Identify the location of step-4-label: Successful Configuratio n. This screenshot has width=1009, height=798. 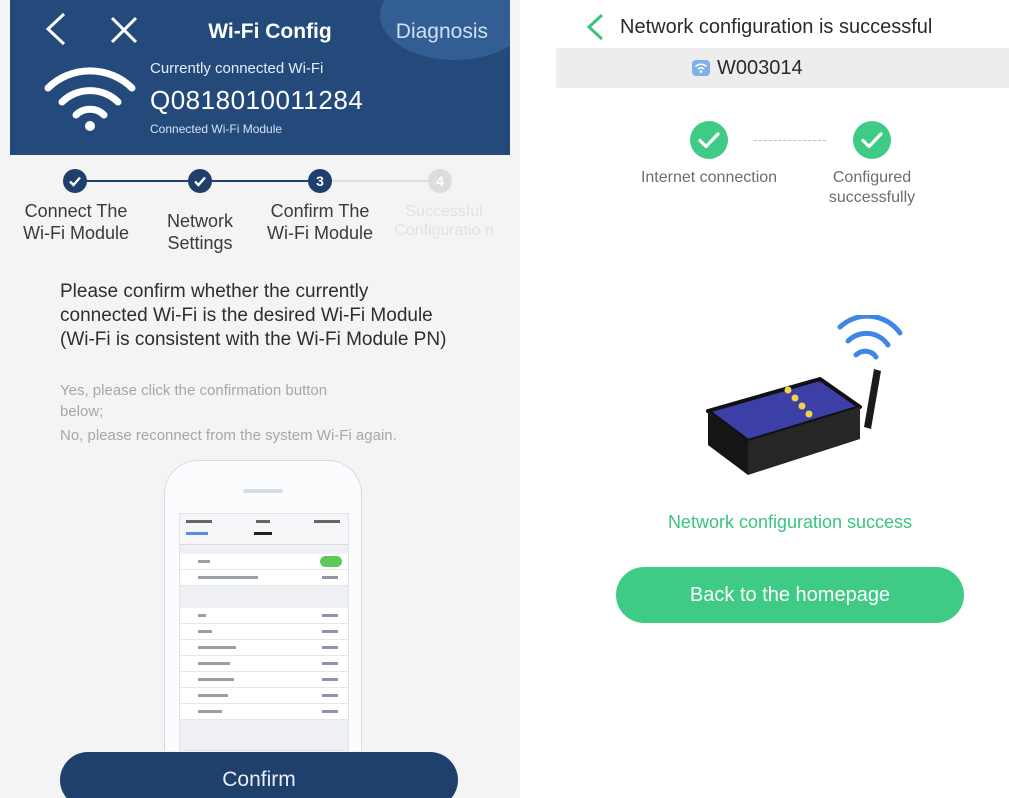
(444, 221).